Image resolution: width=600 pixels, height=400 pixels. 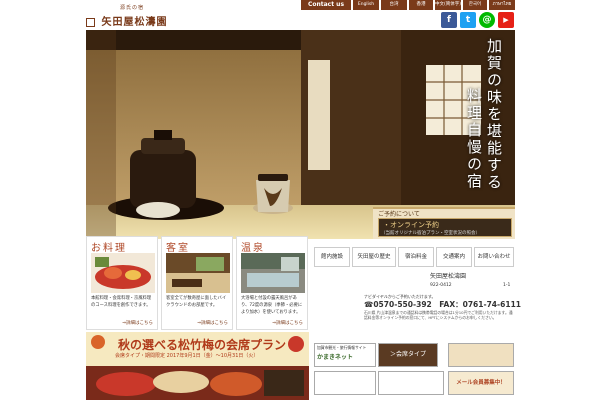 I want to click on kamaki-net-banner: 加賀市観光・旅行情報サイト かまきネット, so click(x=345, y=355).